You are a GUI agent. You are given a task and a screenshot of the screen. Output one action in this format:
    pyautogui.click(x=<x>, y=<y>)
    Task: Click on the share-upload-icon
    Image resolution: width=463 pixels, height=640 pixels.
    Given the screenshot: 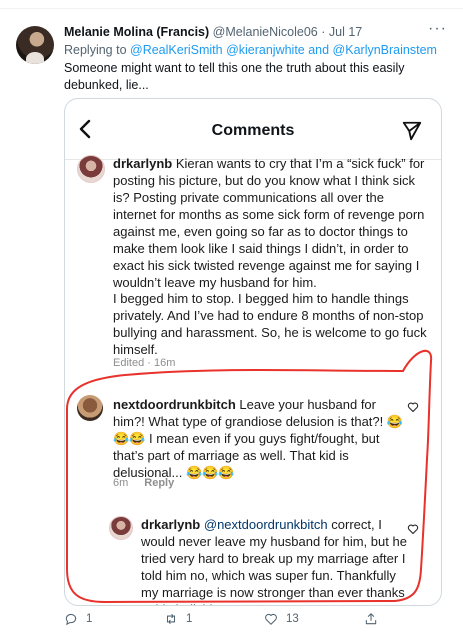 What is the action you would take?
    pyautogui.click(x=371, y=619)
    